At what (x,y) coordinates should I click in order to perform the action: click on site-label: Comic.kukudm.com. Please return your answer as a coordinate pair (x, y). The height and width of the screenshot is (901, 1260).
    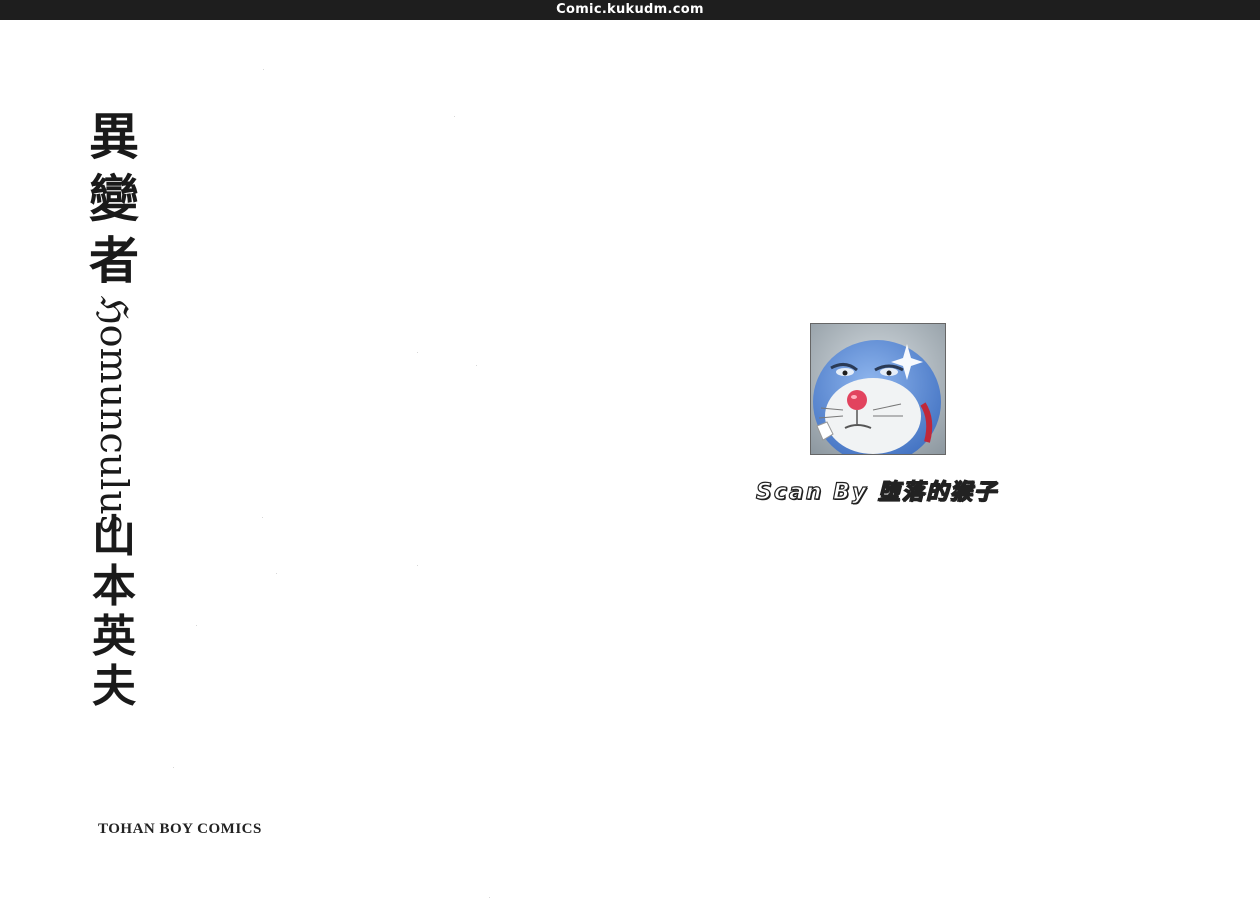
    Looking at the image, I should click on (630, 10).